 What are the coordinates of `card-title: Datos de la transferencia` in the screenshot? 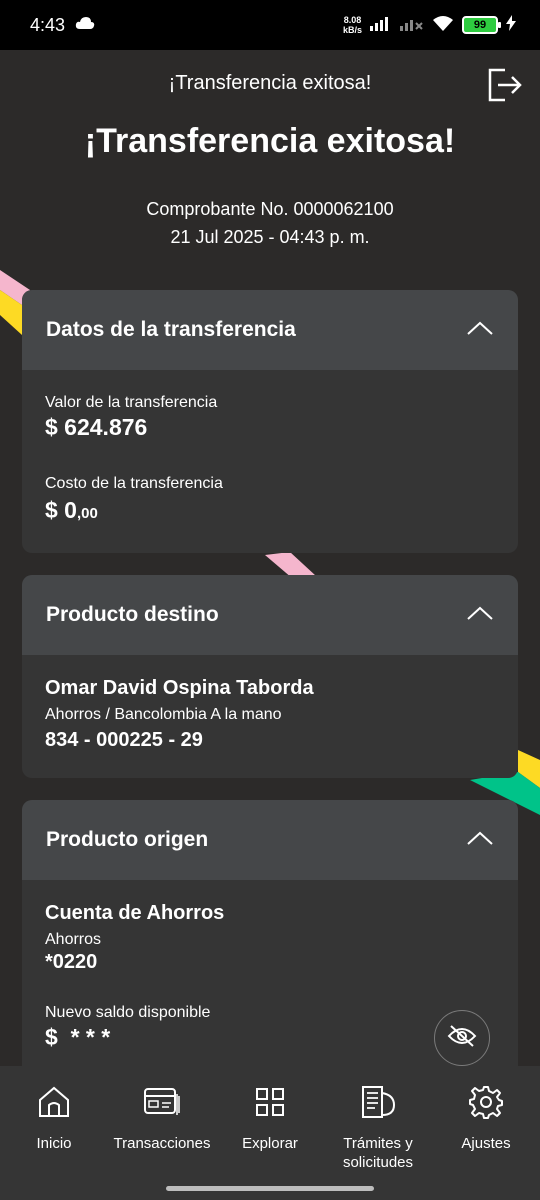 It's located at (171, 329).